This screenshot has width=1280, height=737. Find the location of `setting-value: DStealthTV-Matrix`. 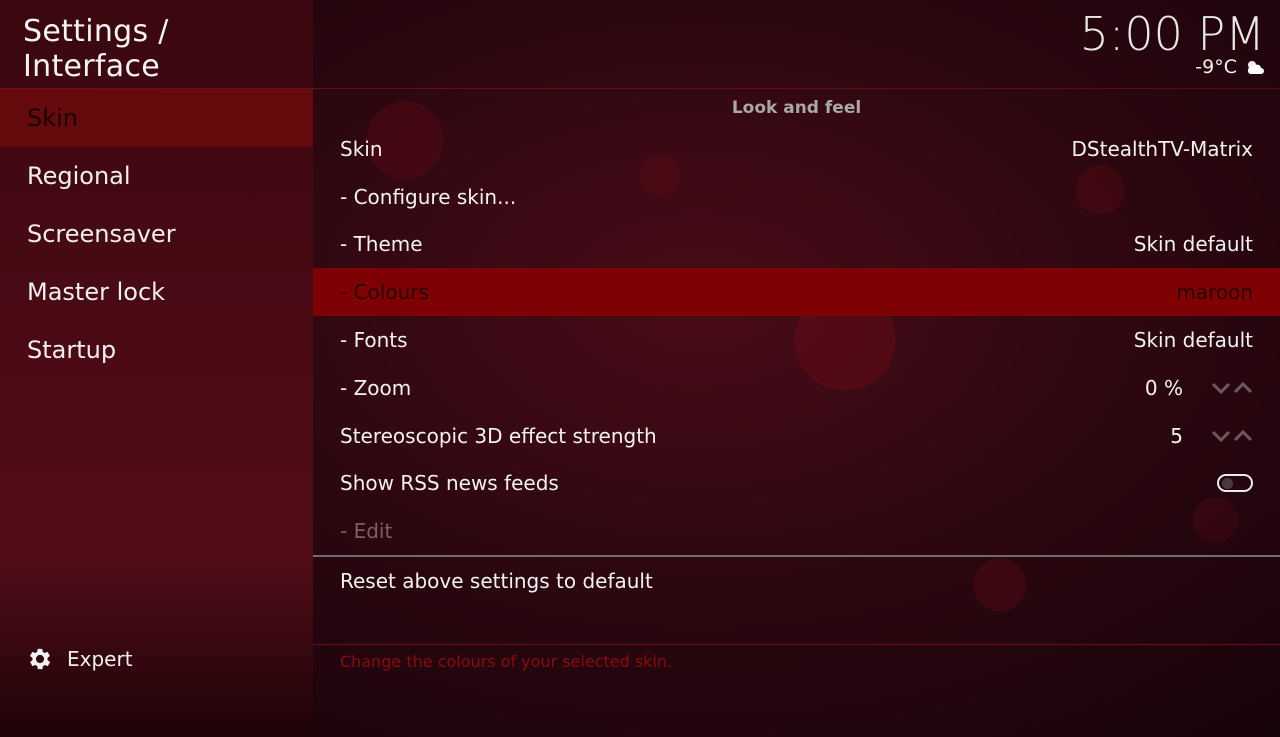

setting-value: DStealthTV-Matrix is located at coordinates (1162, 148).